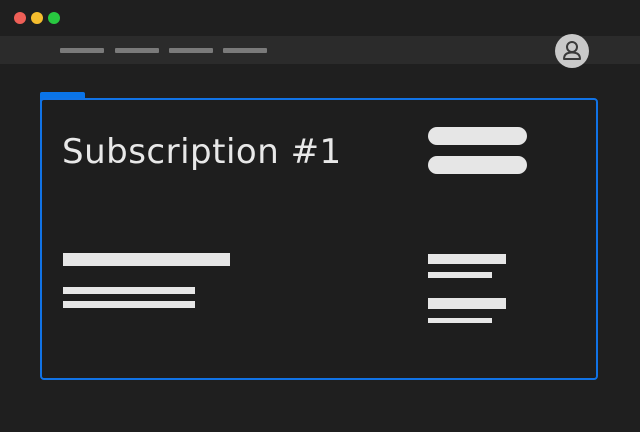 The height and width of the screenshot is (432, 640). I want to click on user-avatar-button, so click(572, 51).